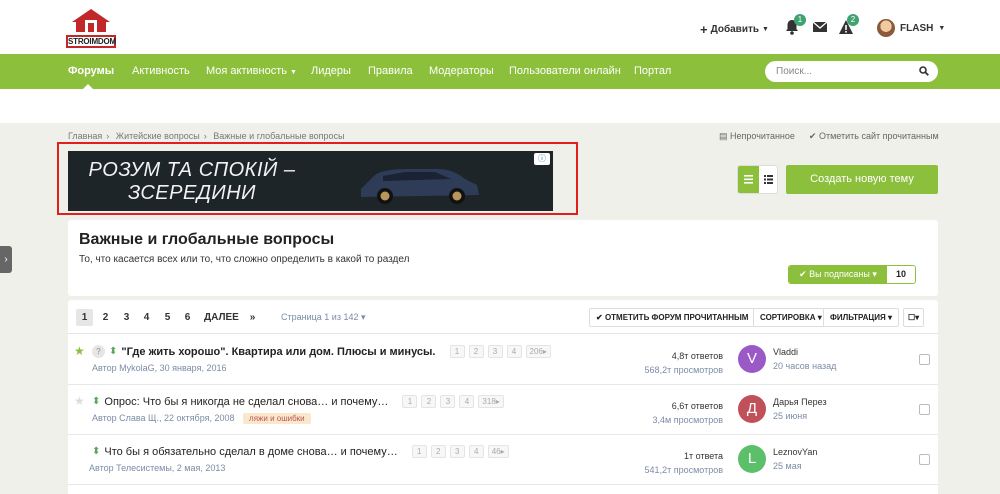  What do you see at coordinates (848, 25) in the screenshot?
I see `alert-icon: 2` at bounding box center [848, 25].